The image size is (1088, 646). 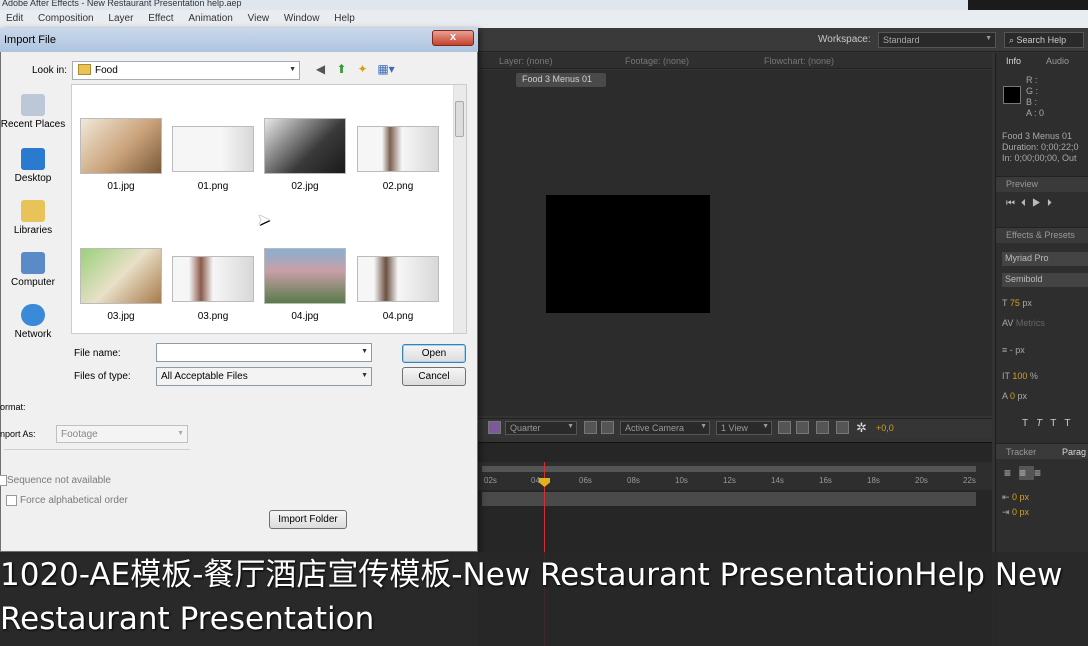 What do you see at coordinates (1045, 280) in the screenshot?
I see `font-style-field: Semibold` at bounding box center [1045, 280].